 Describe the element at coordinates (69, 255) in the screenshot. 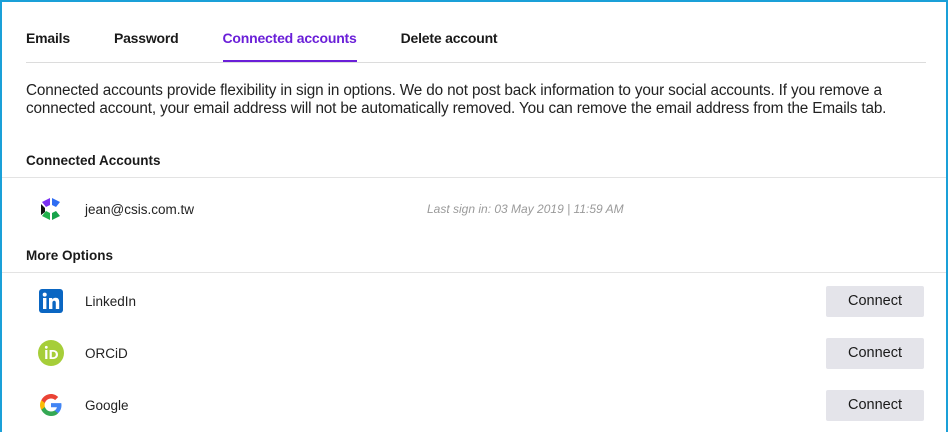

I see `more-options-heading: More Options` at that location.